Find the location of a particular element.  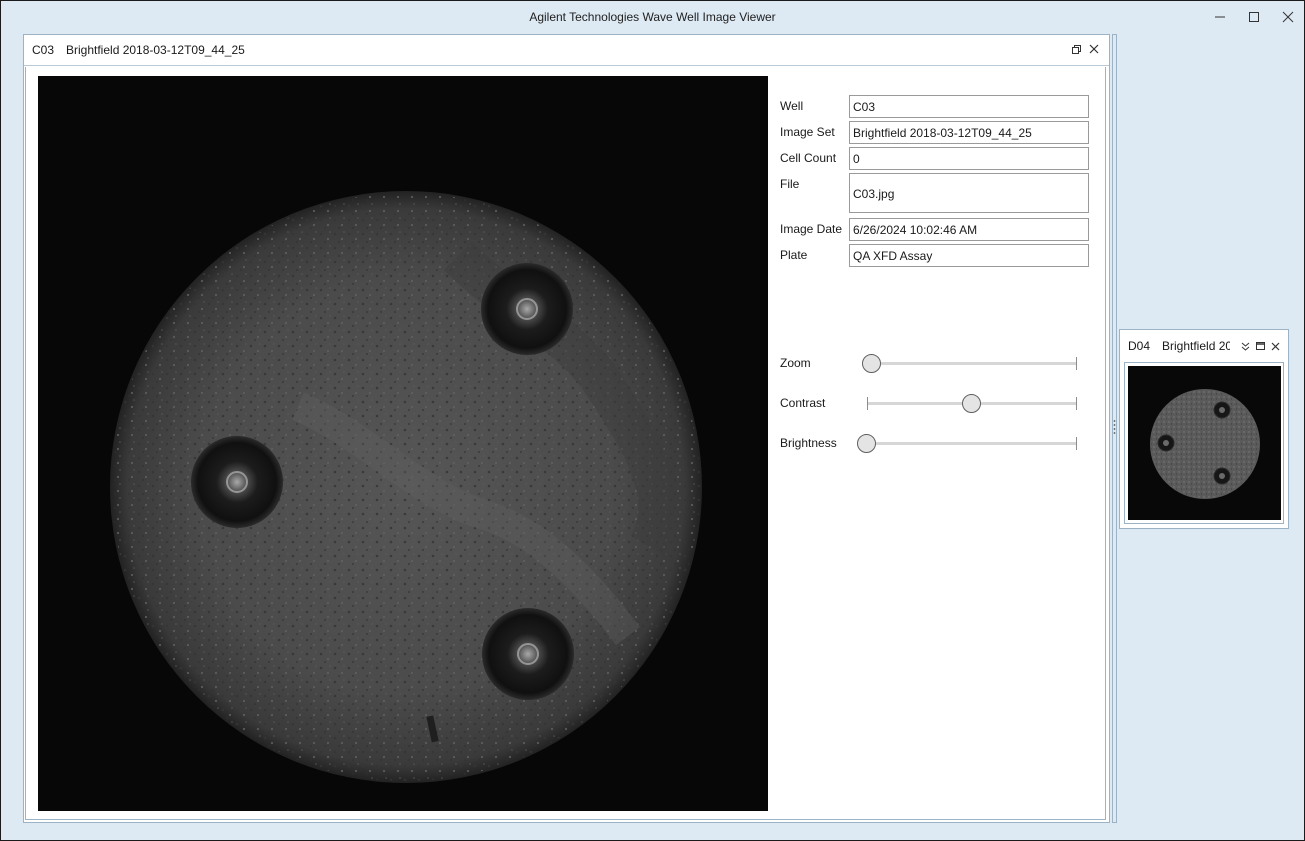

image-date-label: Image Date is located at coordinates (811, 229).